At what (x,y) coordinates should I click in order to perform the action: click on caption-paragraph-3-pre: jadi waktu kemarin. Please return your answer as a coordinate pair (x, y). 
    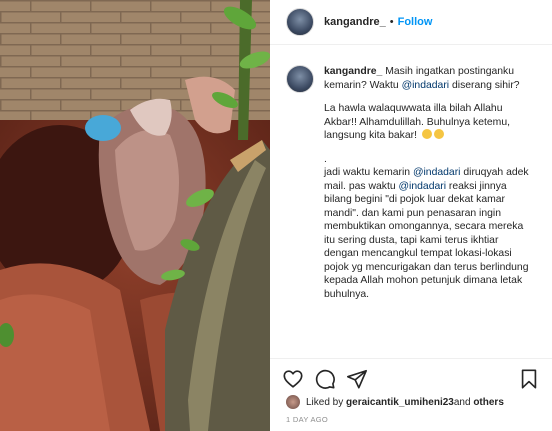
    Looking at the image, I should click on (368, 172).